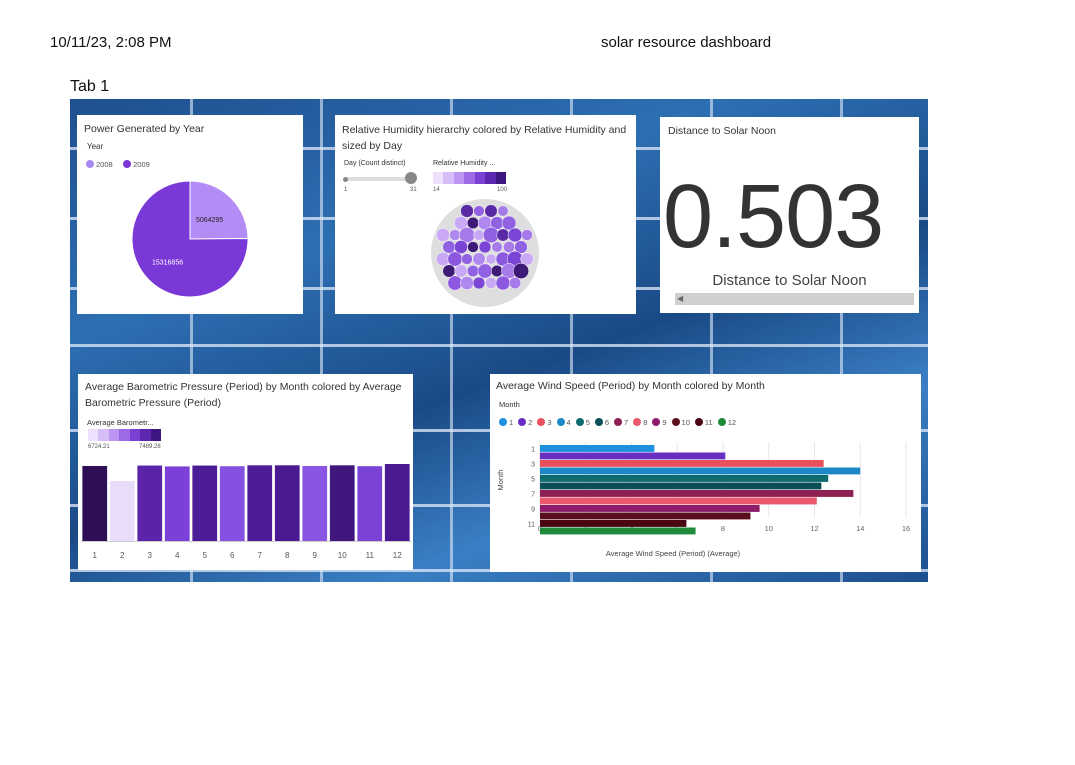 Image resolution: width=1075 pixels, height=765 pixels. Describe the element at coordinates (315, 555) in the screenshot. I see `x-tick-label: 9` at that location.